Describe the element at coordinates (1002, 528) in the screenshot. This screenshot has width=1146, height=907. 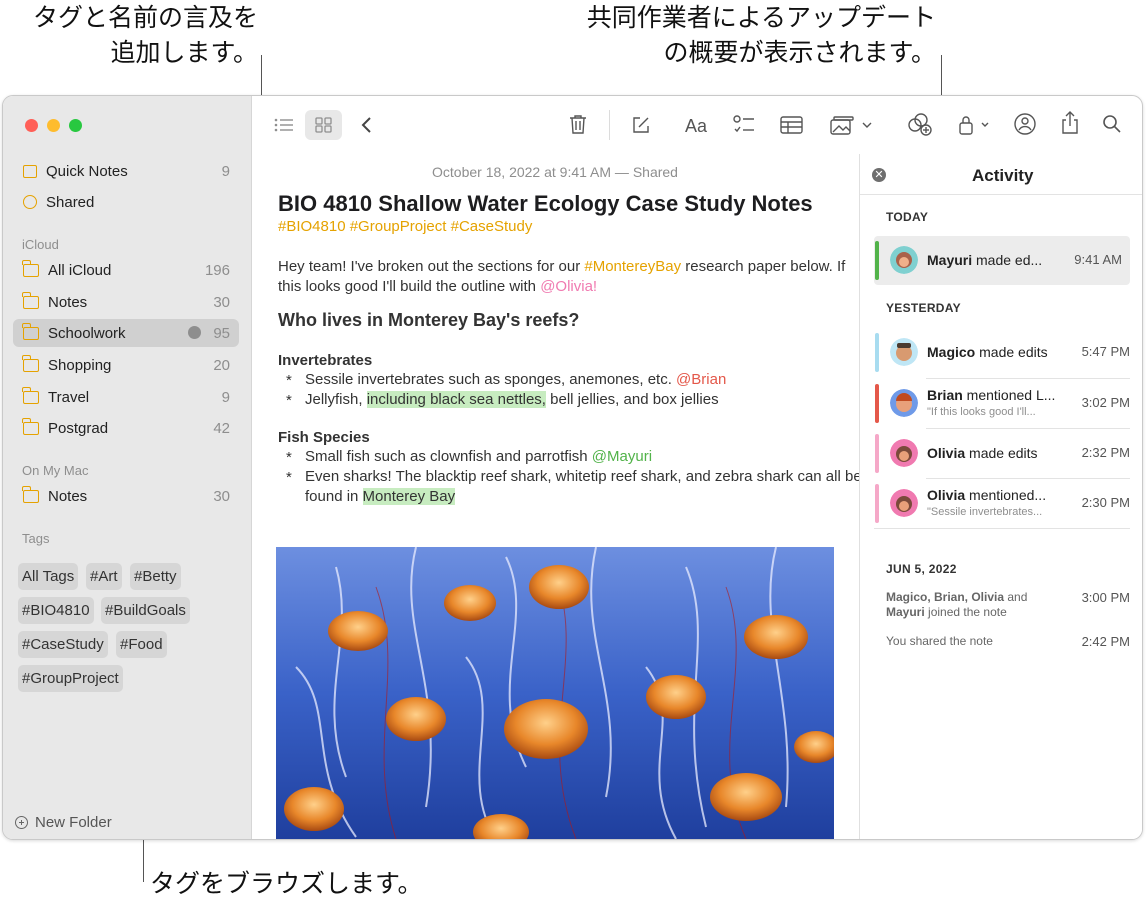
I see `activity-divider` at that location.